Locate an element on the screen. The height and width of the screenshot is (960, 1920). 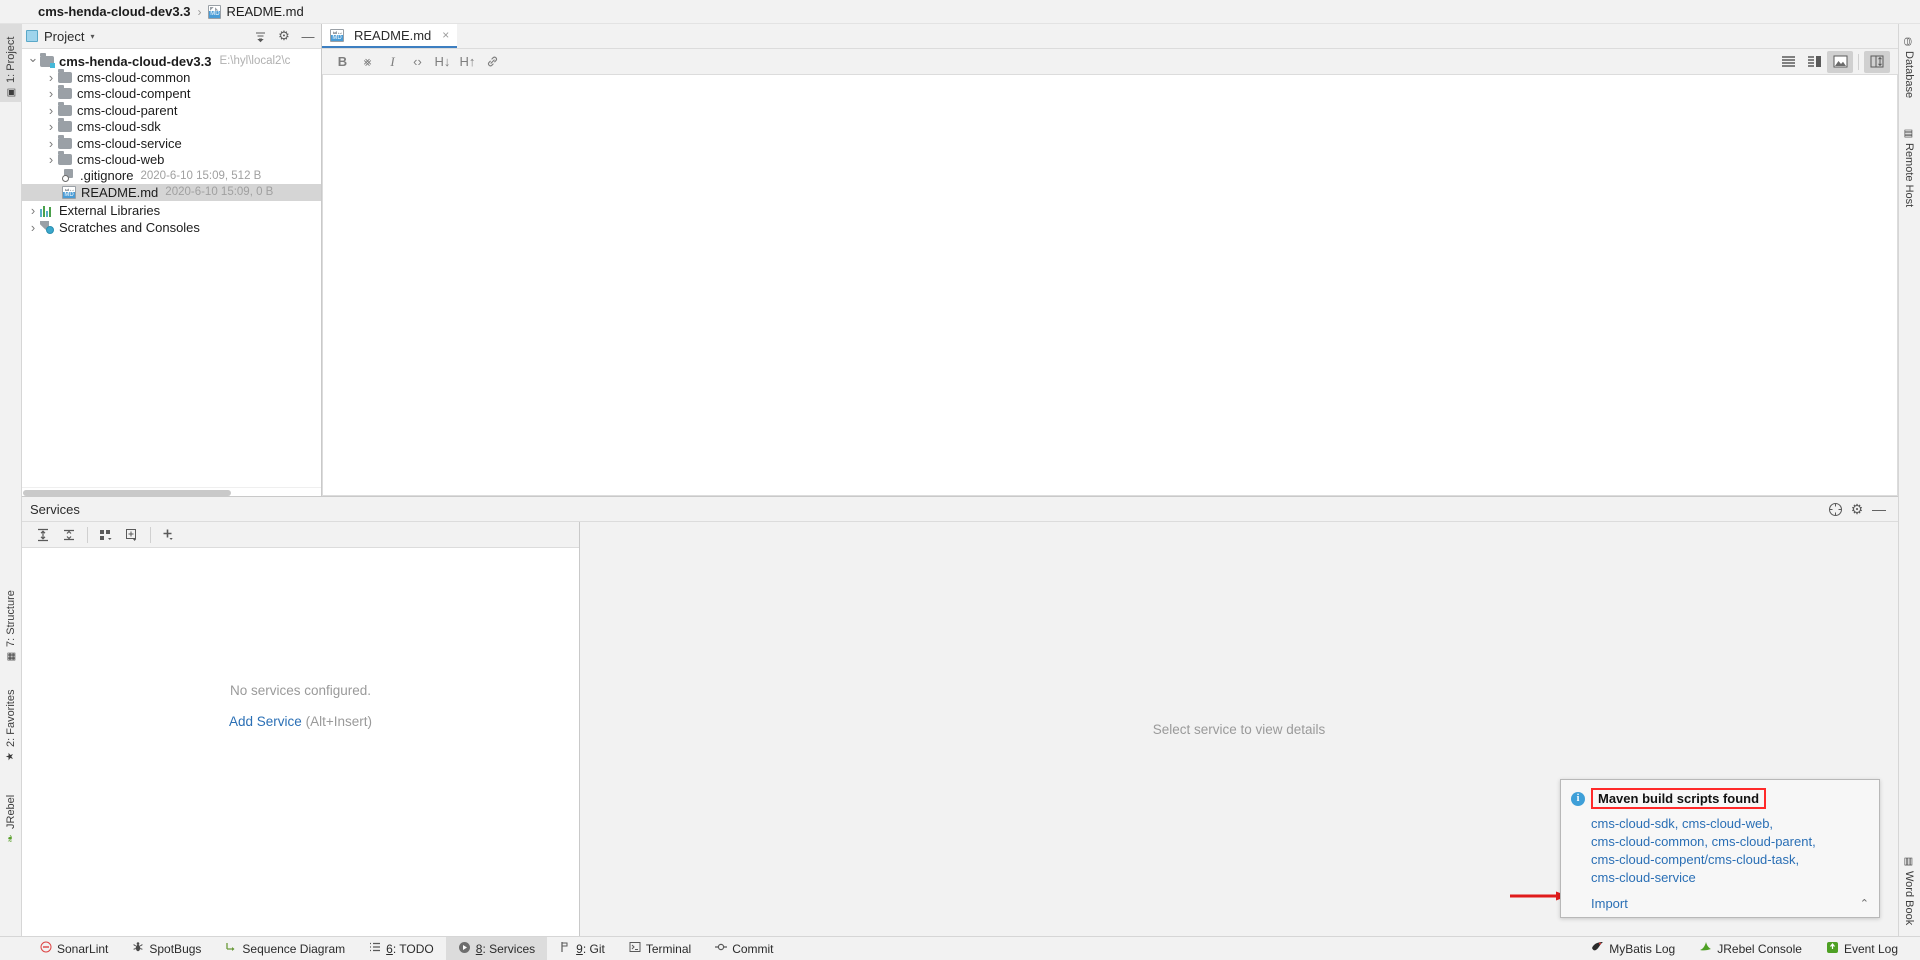
chevron-up-icon: ⌃ is located at coordinates (1864, 903).